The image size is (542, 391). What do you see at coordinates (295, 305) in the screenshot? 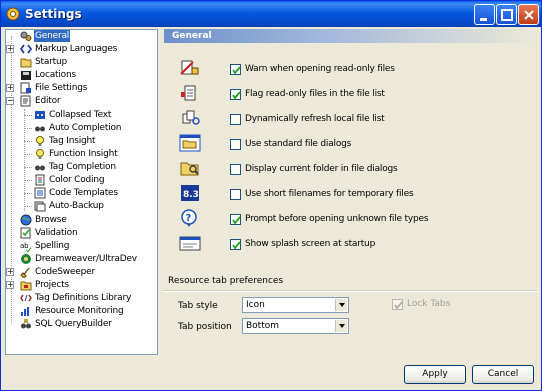
I see `tab-style-select: Icon` at bounding box center [295, 305].